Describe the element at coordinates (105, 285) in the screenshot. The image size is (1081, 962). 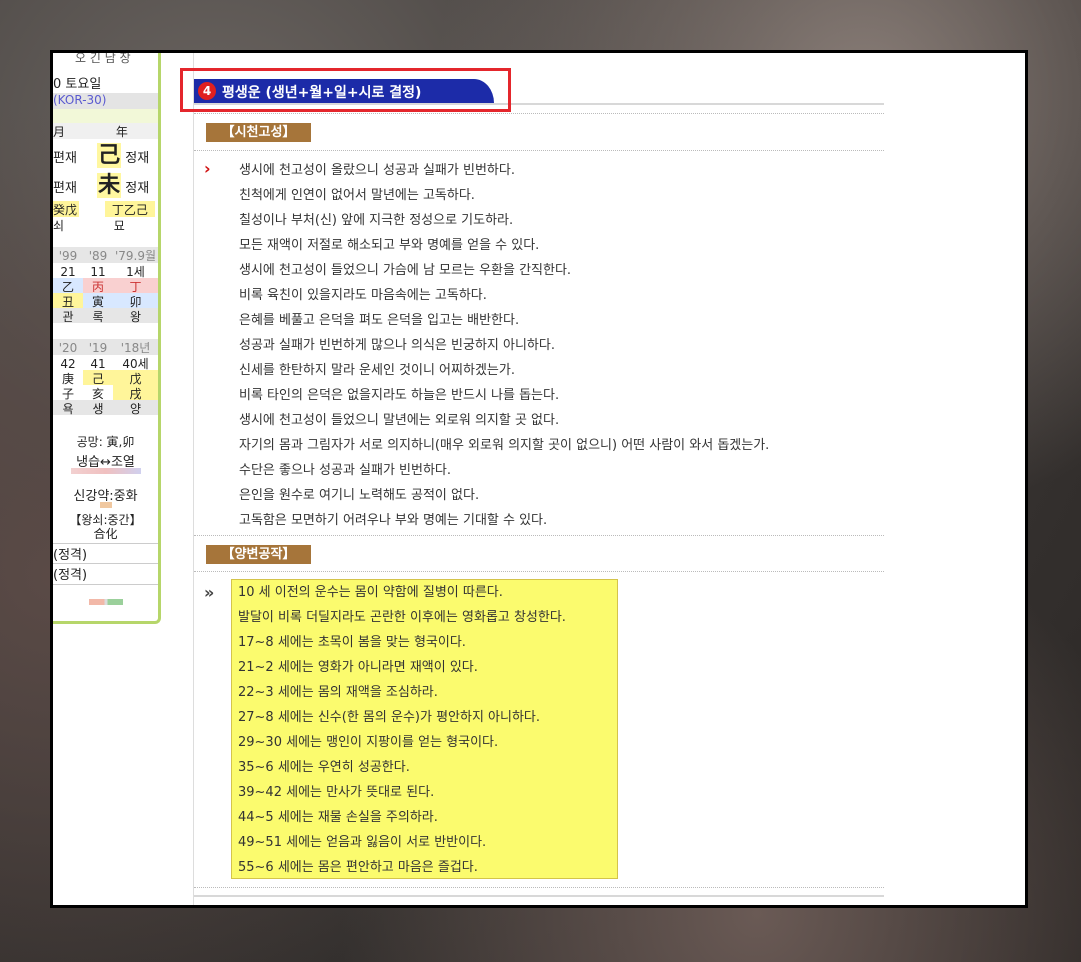
I see `daeun-gan: 乙丙丁` at that location.